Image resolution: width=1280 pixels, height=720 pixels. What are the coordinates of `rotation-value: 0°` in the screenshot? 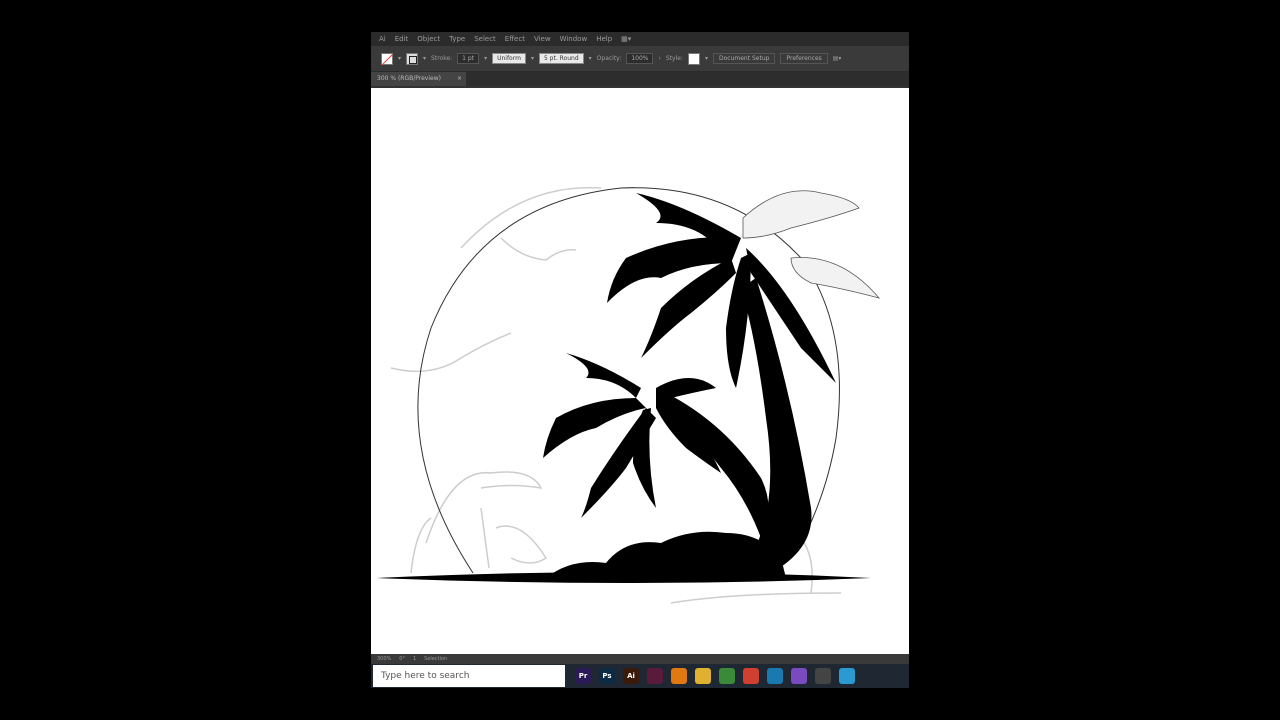 It's located at (402, 659).